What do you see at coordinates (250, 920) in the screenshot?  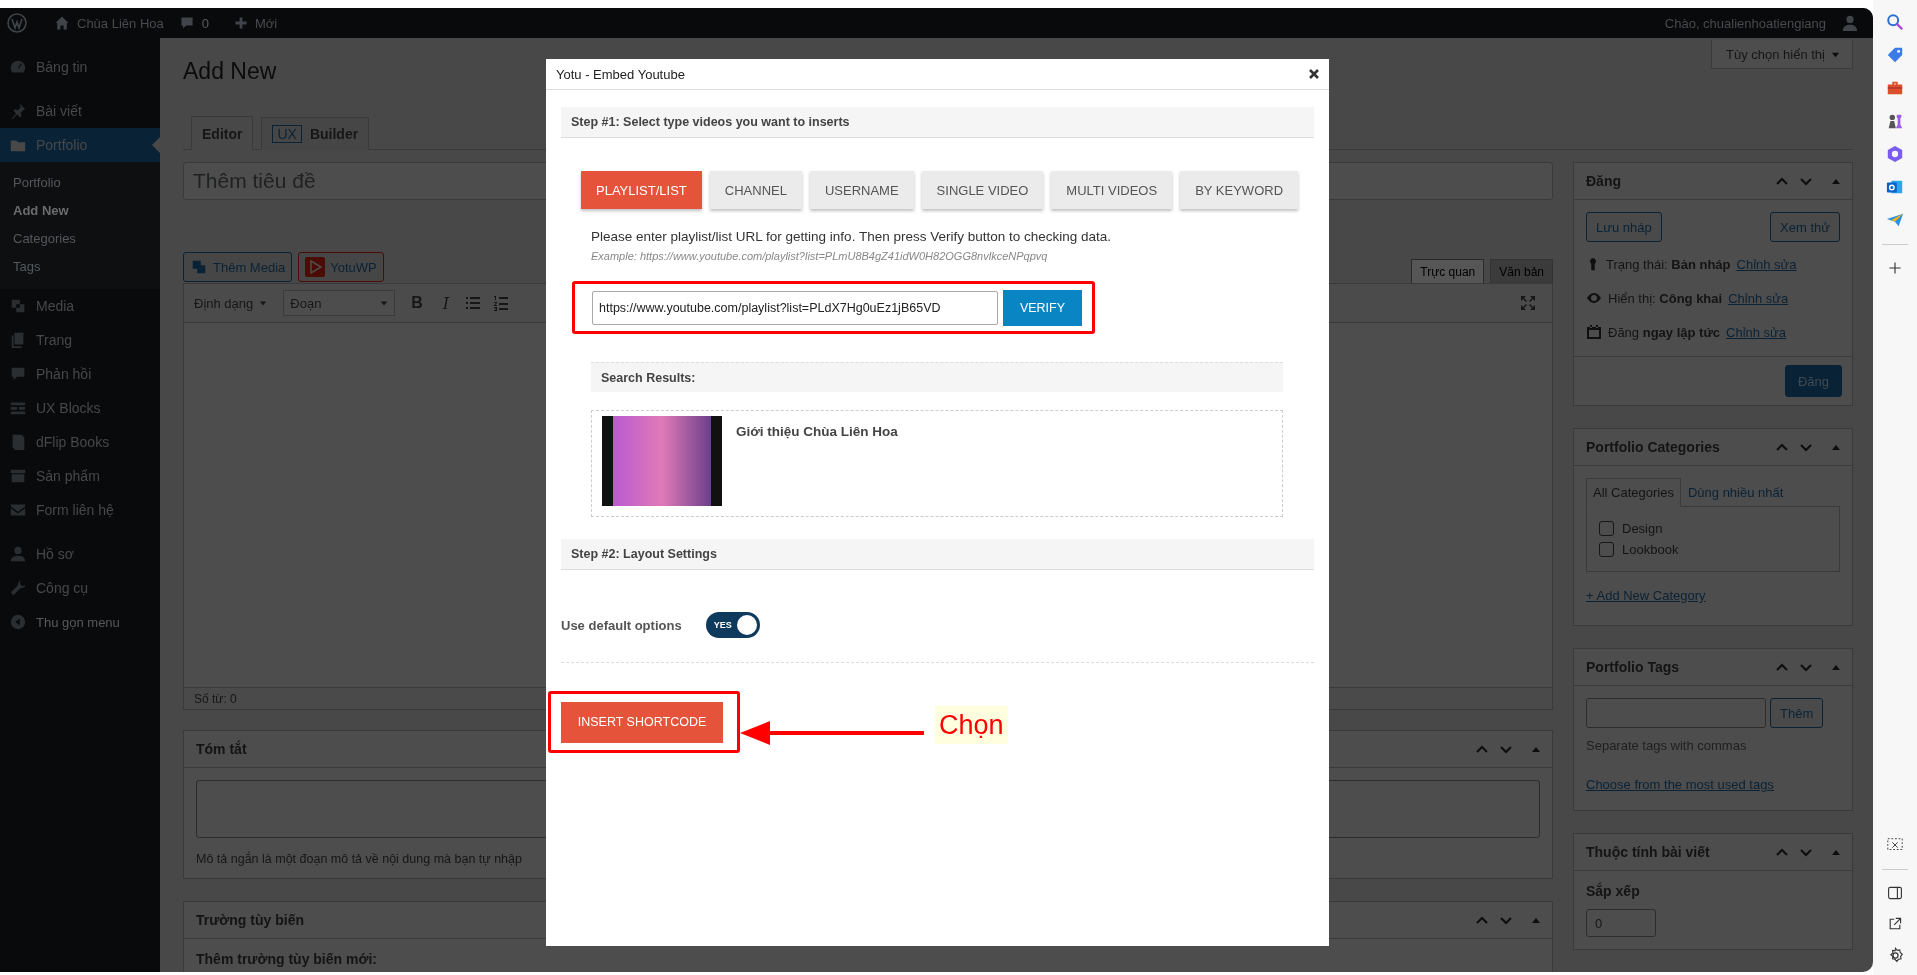 I see `box-title: Trường tùy biến` at bounding box center [250, 920].